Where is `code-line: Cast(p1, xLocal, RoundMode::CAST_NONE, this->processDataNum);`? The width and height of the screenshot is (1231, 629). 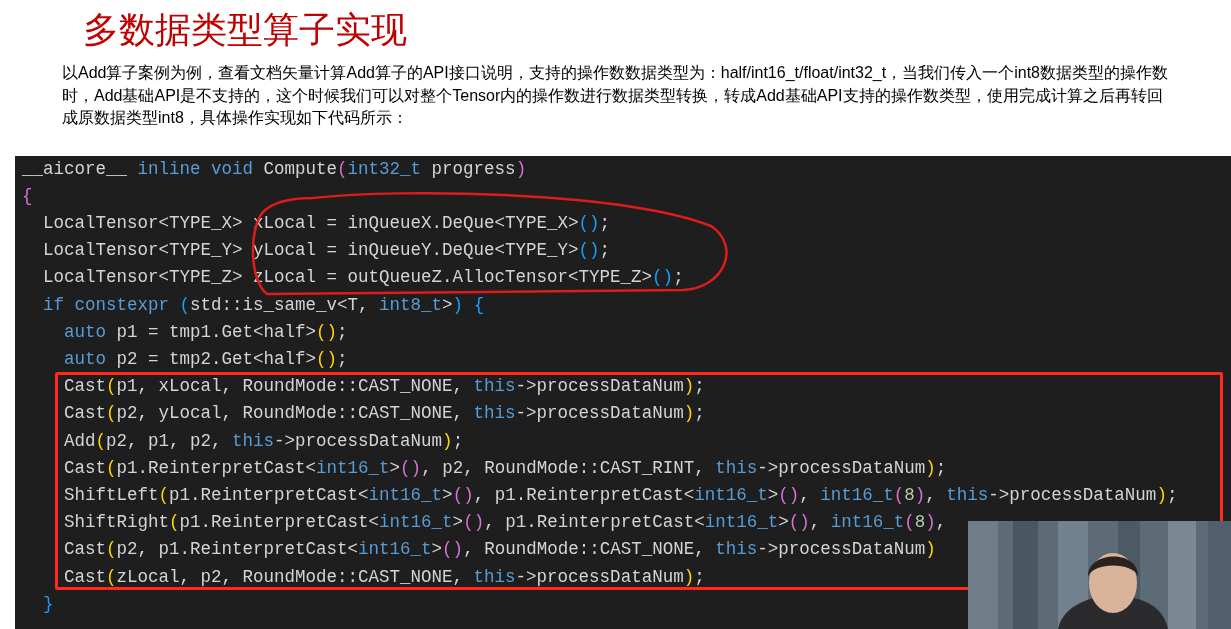 code-line: Cast(p1, xLocal, RoundMode::CAST_NONE, this->processDataNum); is located at coordinates (384, 387).